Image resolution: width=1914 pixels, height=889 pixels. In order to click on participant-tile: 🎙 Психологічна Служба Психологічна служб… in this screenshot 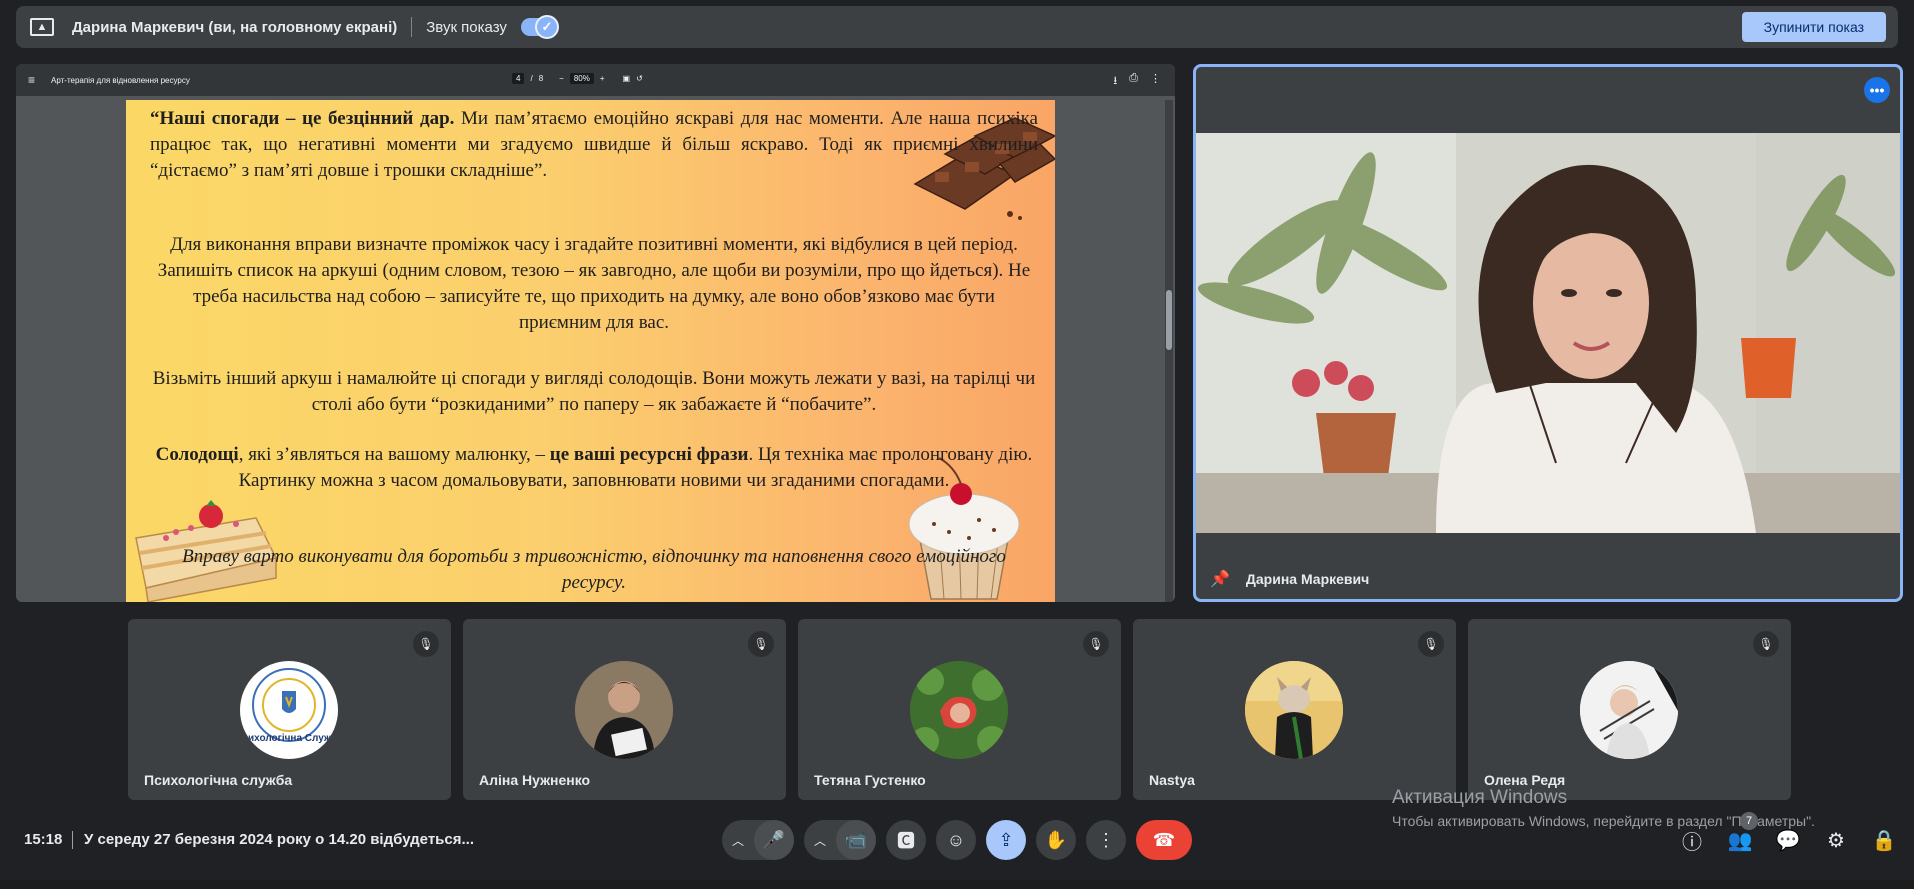, I will do `click(289, 709)`.